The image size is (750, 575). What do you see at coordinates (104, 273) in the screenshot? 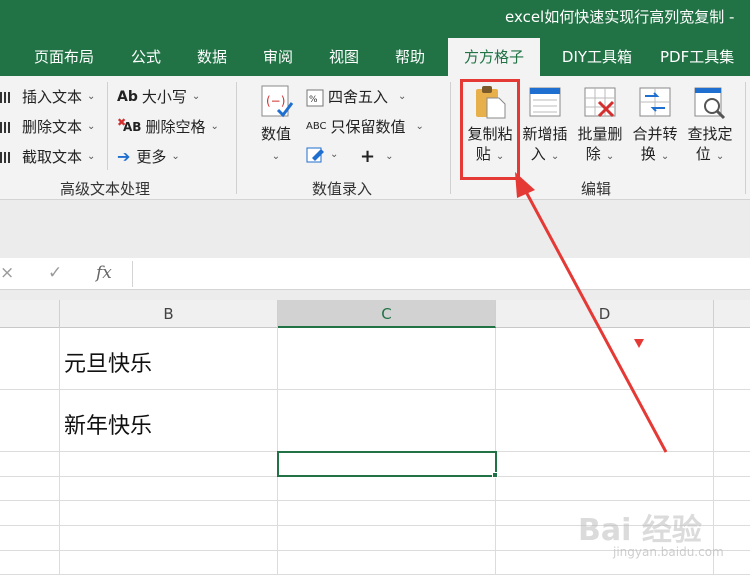
I see `fx-icon: fx` at bounding box center [104, 273].